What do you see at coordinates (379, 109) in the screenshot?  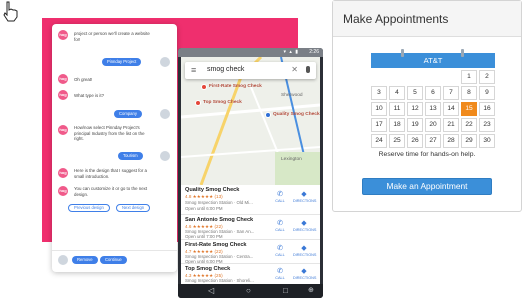 I see `calendar-day: 10` at bounding box center [379, 109].